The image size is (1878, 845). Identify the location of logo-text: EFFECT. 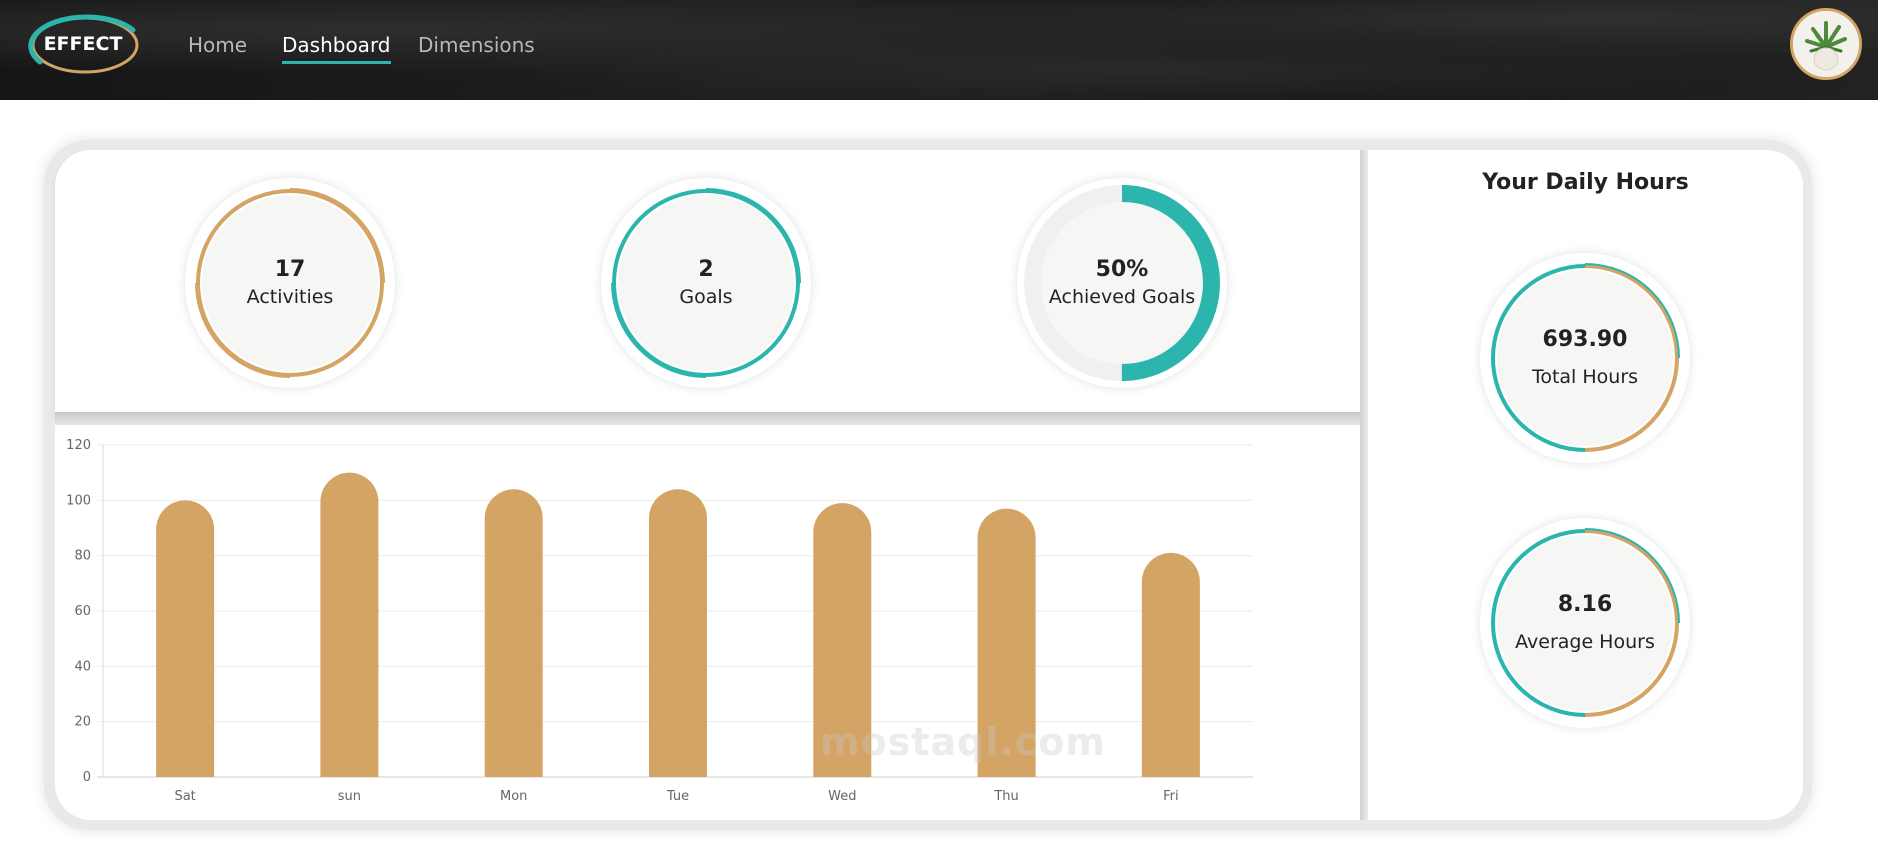
(83, 44).